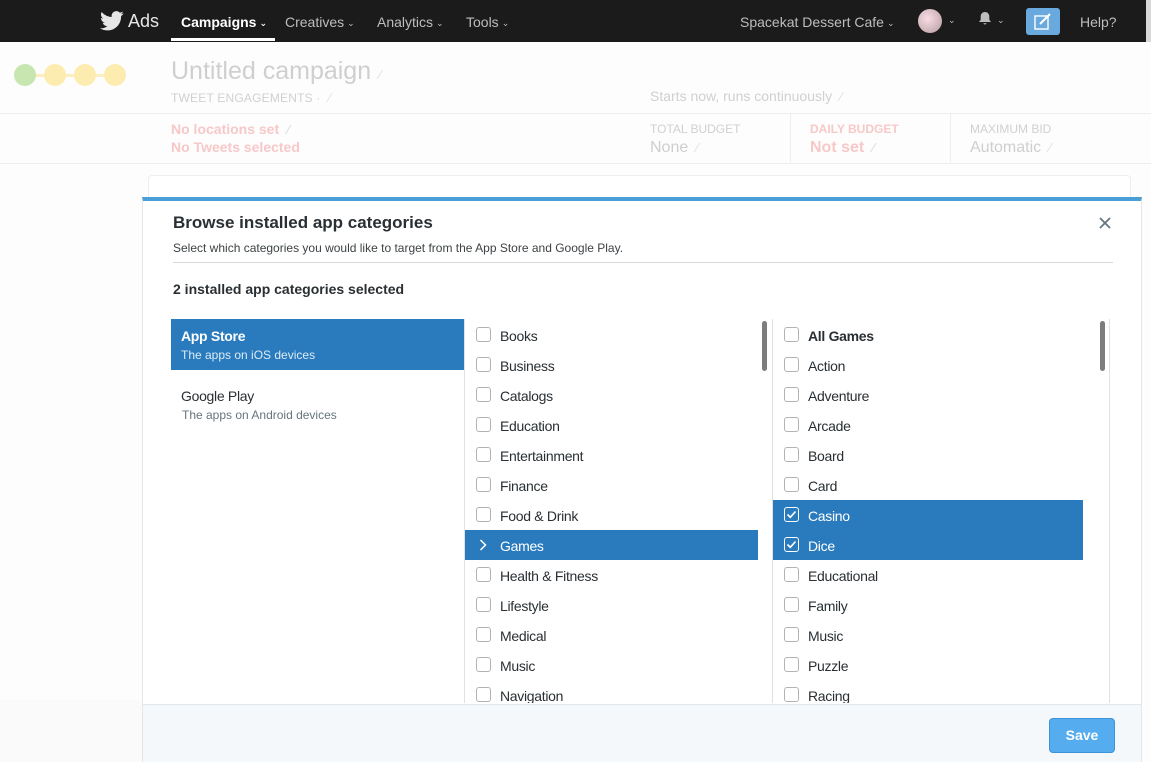 The width and height of the screenshot is (1151, 762). I want to click on campaign-title-text: Untitled campaign, so click(271, 71).